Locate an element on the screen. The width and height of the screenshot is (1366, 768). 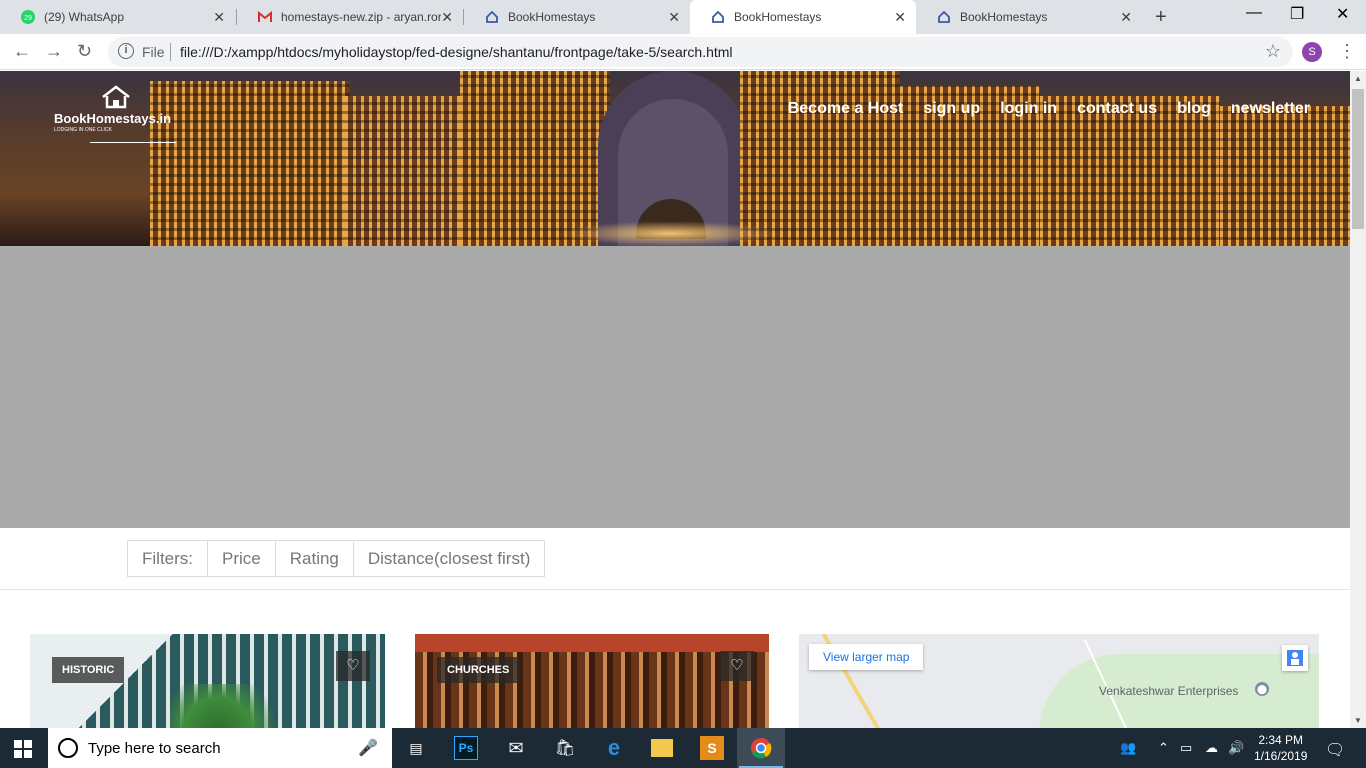
nav-login: login in is located at coordinates (1028, 109).